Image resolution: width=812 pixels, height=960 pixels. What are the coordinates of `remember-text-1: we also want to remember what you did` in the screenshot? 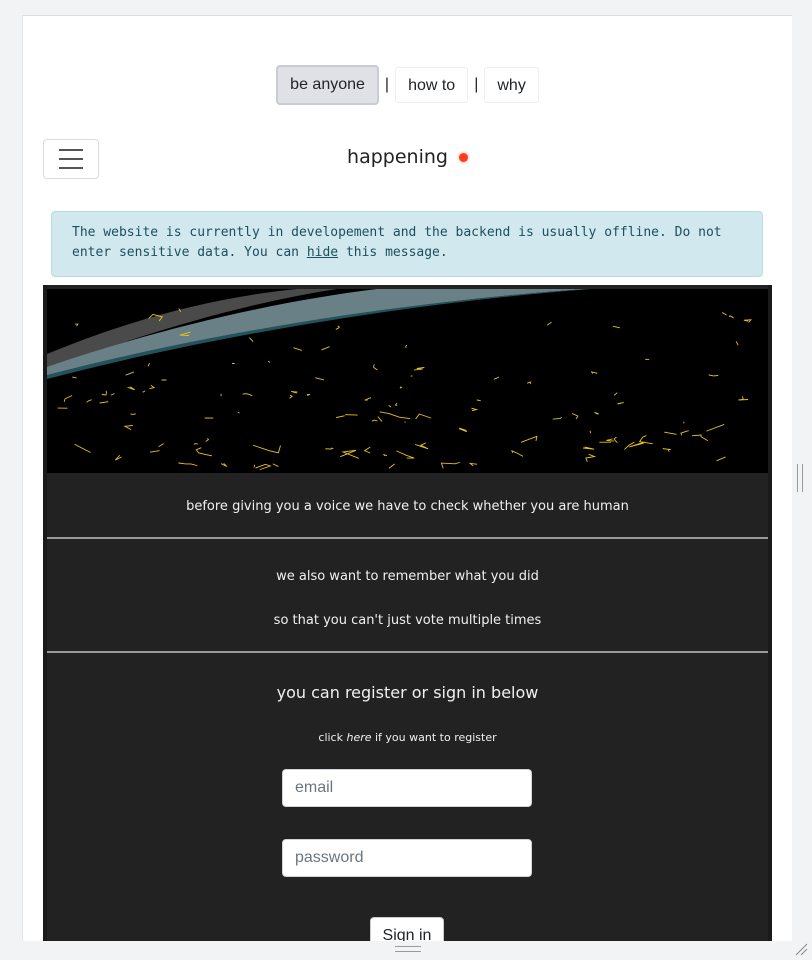 It's located at (407, 576).